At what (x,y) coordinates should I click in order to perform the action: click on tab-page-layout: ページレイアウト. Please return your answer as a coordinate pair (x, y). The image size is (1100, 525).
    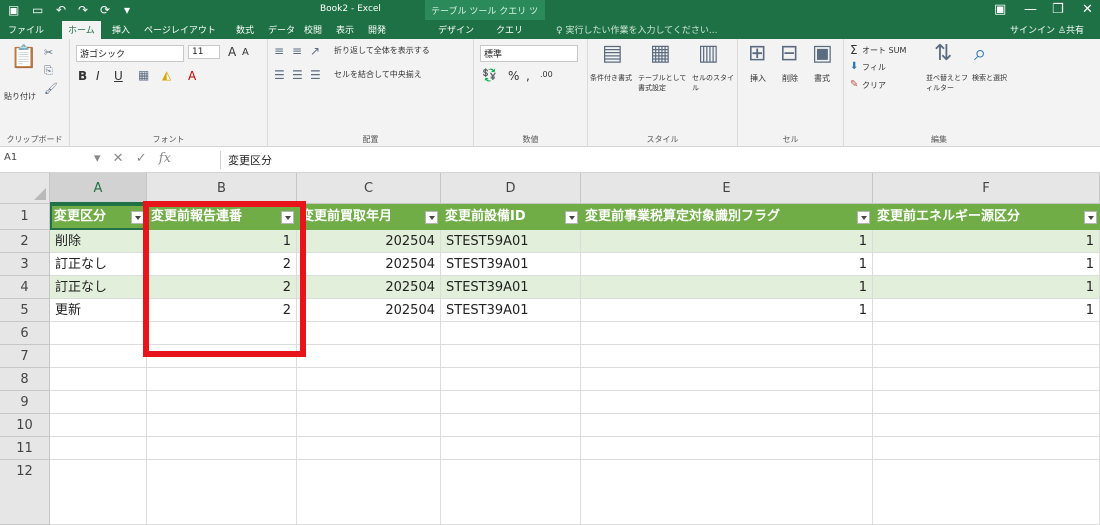
    Looking at the image, I should click on (180, 29).